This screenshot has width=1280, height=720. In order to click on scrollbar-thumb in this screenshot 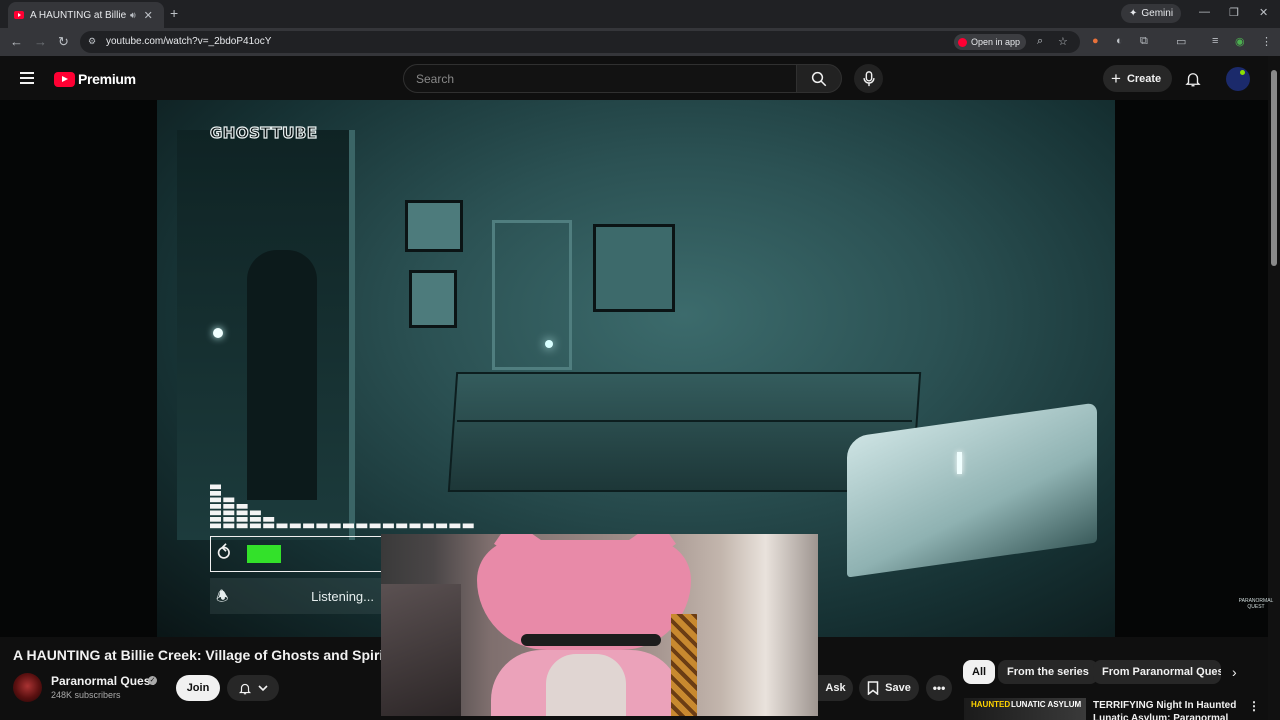, I will do `click(1274, 168)`.